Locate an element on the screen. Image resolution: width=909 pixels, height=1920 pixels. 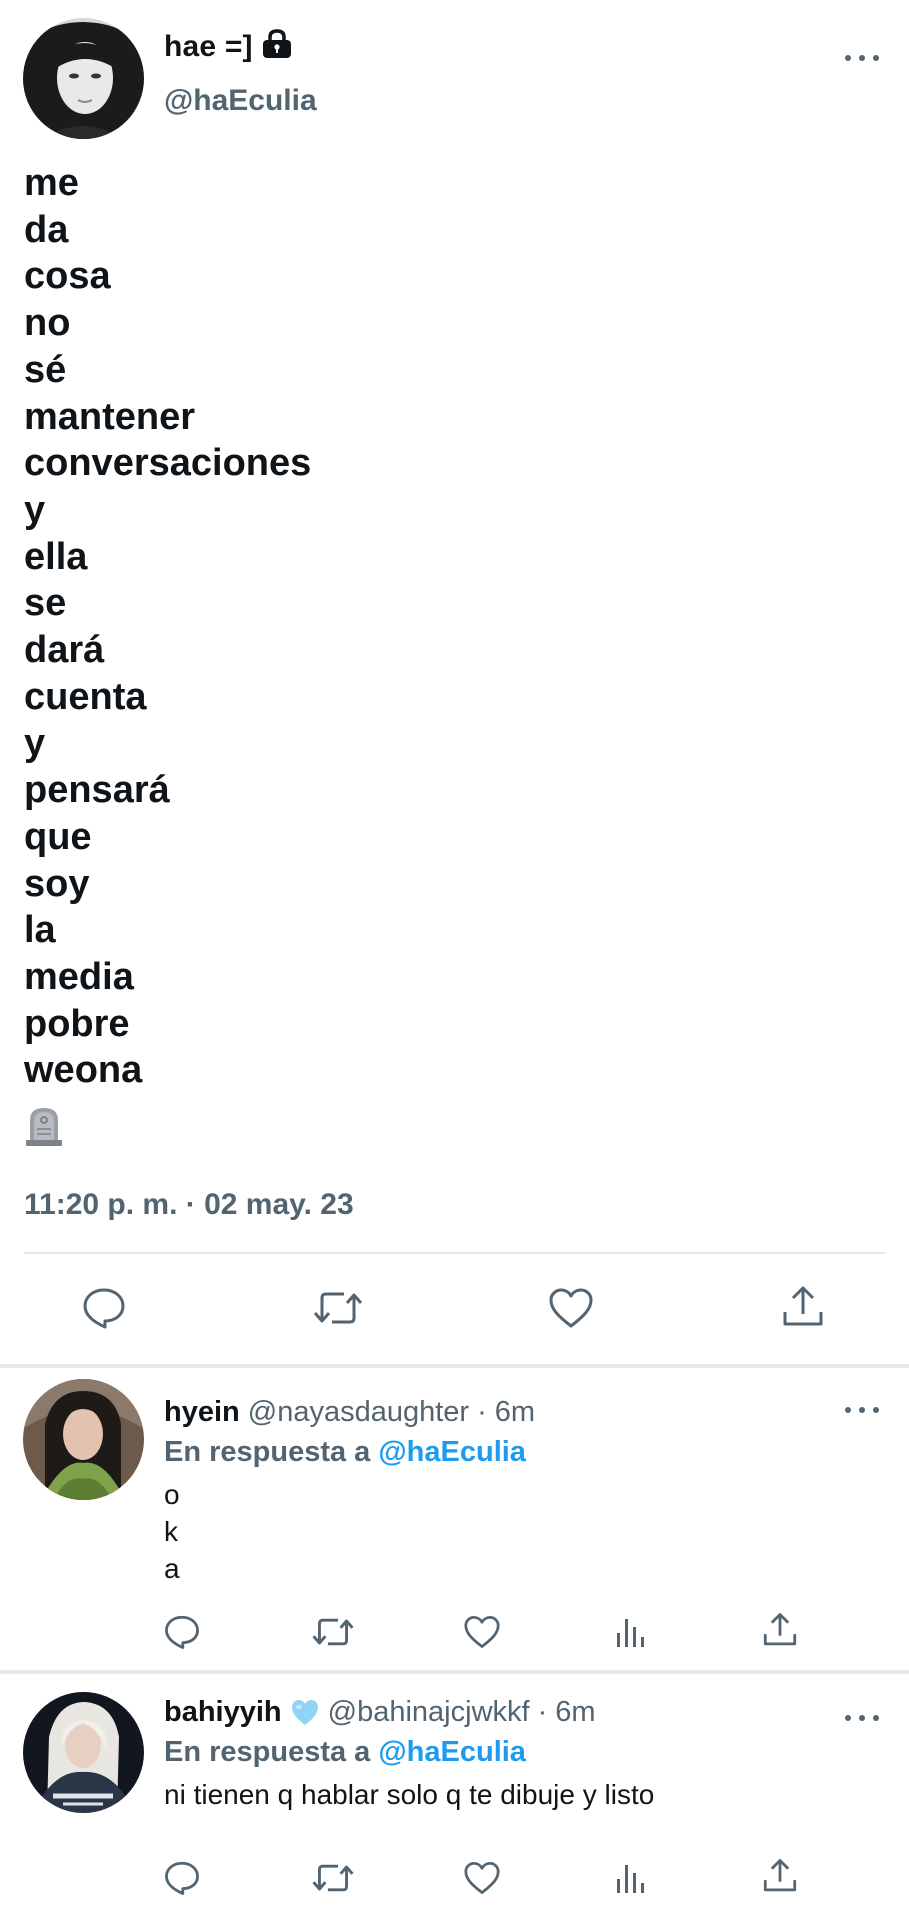
reply-text: o k a is located at coordinates (172, 1531).